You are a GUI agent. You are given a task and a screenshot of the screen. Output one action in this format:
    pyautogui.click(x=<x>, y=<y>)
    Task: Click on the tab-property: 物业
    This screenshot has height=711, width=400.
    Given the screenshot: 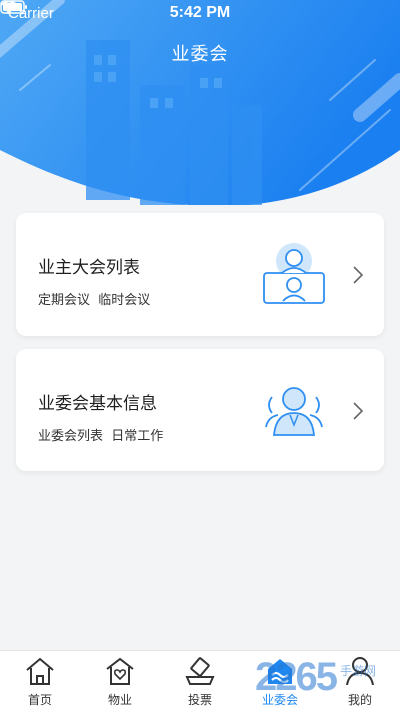 What is the action you would take?
    pyautogui.click(x=120, y=681)
    